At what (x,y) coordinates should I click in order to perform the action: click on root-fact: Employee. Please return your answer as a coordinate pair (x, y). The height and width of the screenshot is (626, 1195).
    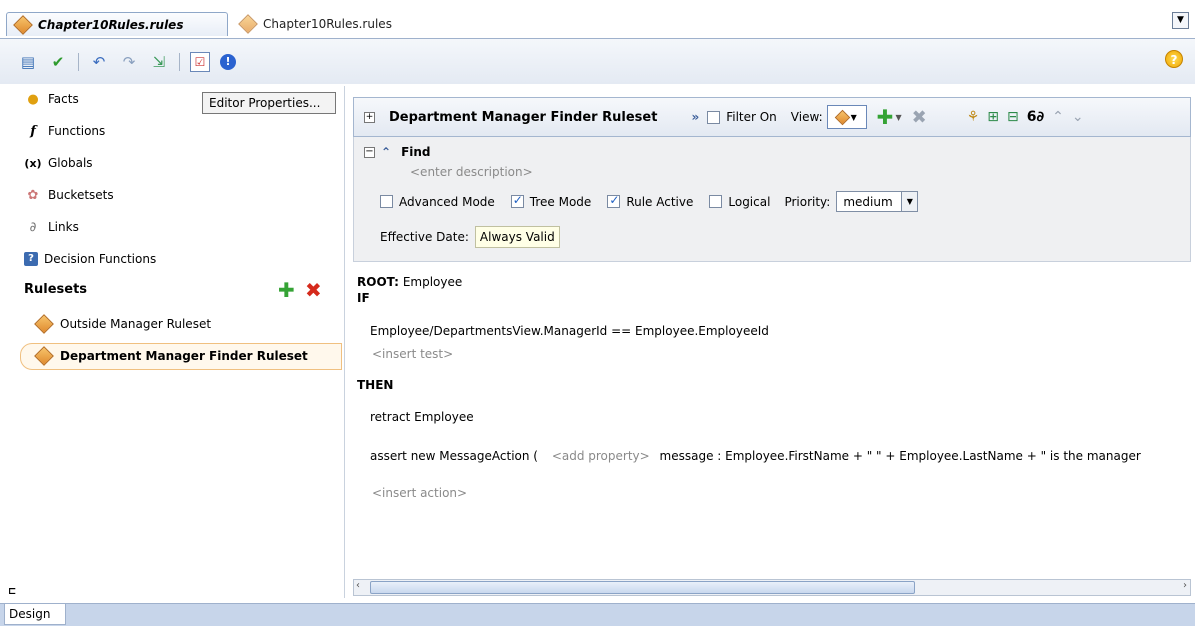
    Looking at the image, I should click on (432, 282).